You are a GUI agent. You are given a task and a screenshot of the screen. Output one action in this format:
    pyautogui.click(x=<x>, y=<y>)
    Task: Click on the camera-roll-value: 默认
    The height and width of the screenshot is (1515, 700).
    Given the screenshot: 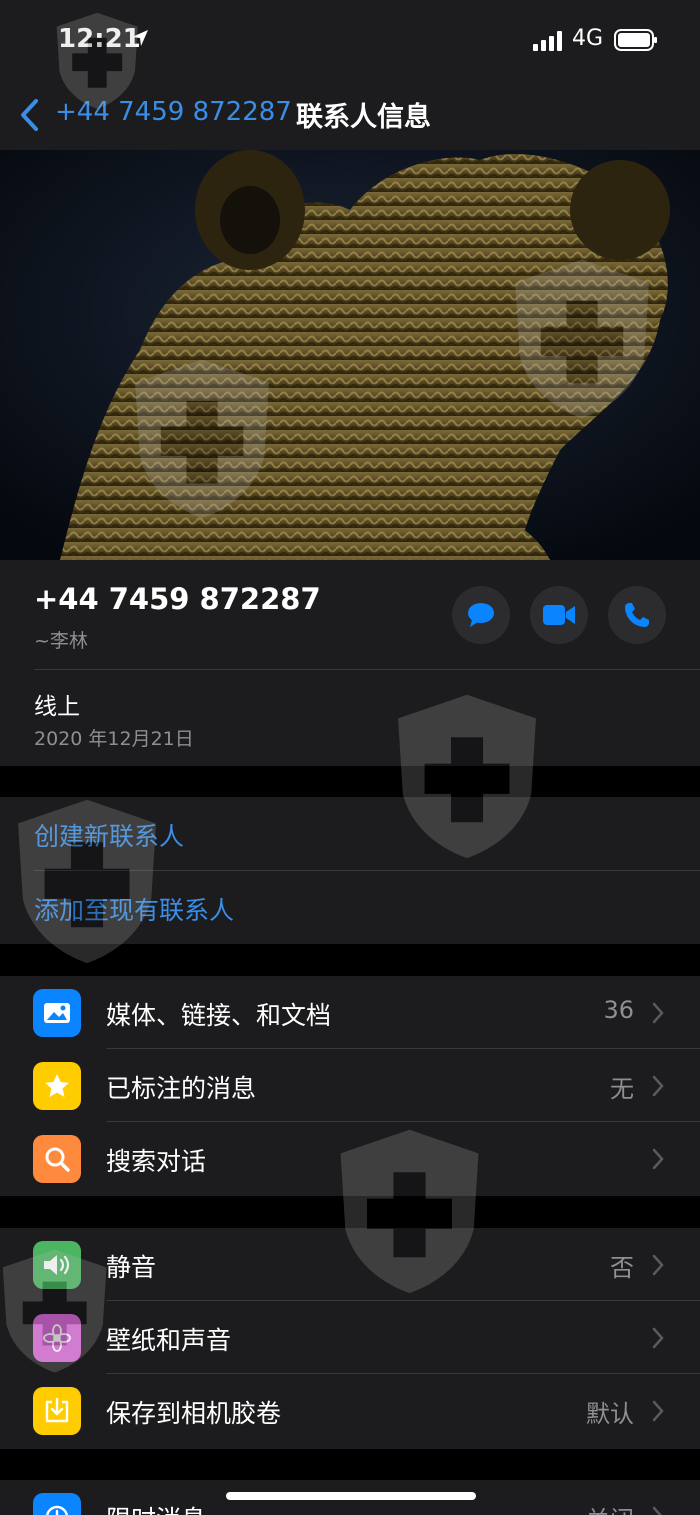 What is the action you would take?
    pyautogui.click(x=610, y=1414)
    